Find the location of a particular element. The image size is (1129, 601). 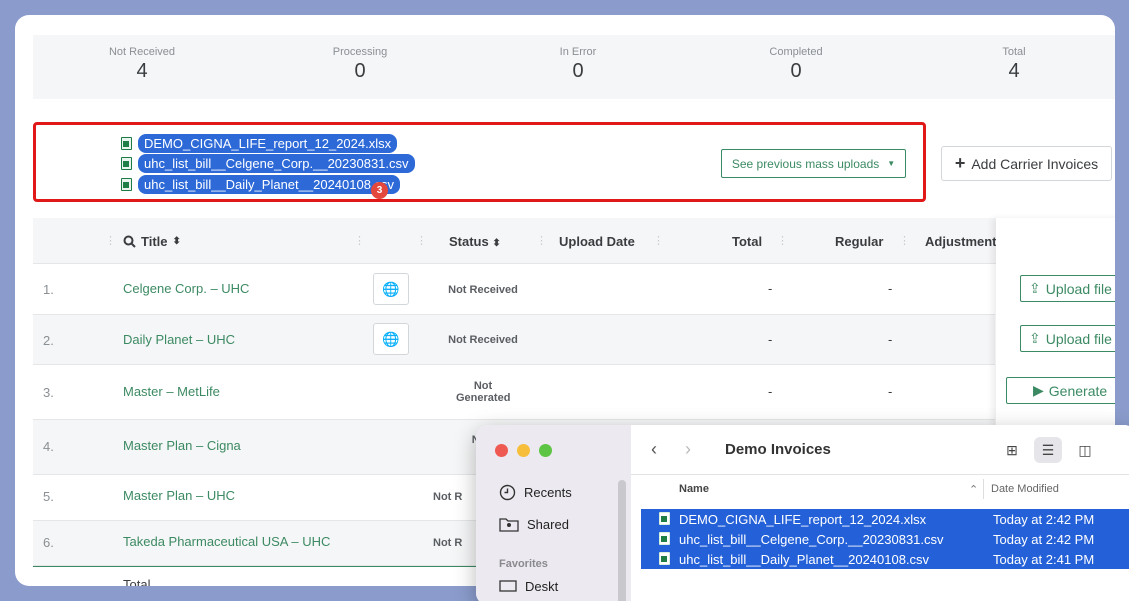

close-window-button is located at coordinates (501, 450).